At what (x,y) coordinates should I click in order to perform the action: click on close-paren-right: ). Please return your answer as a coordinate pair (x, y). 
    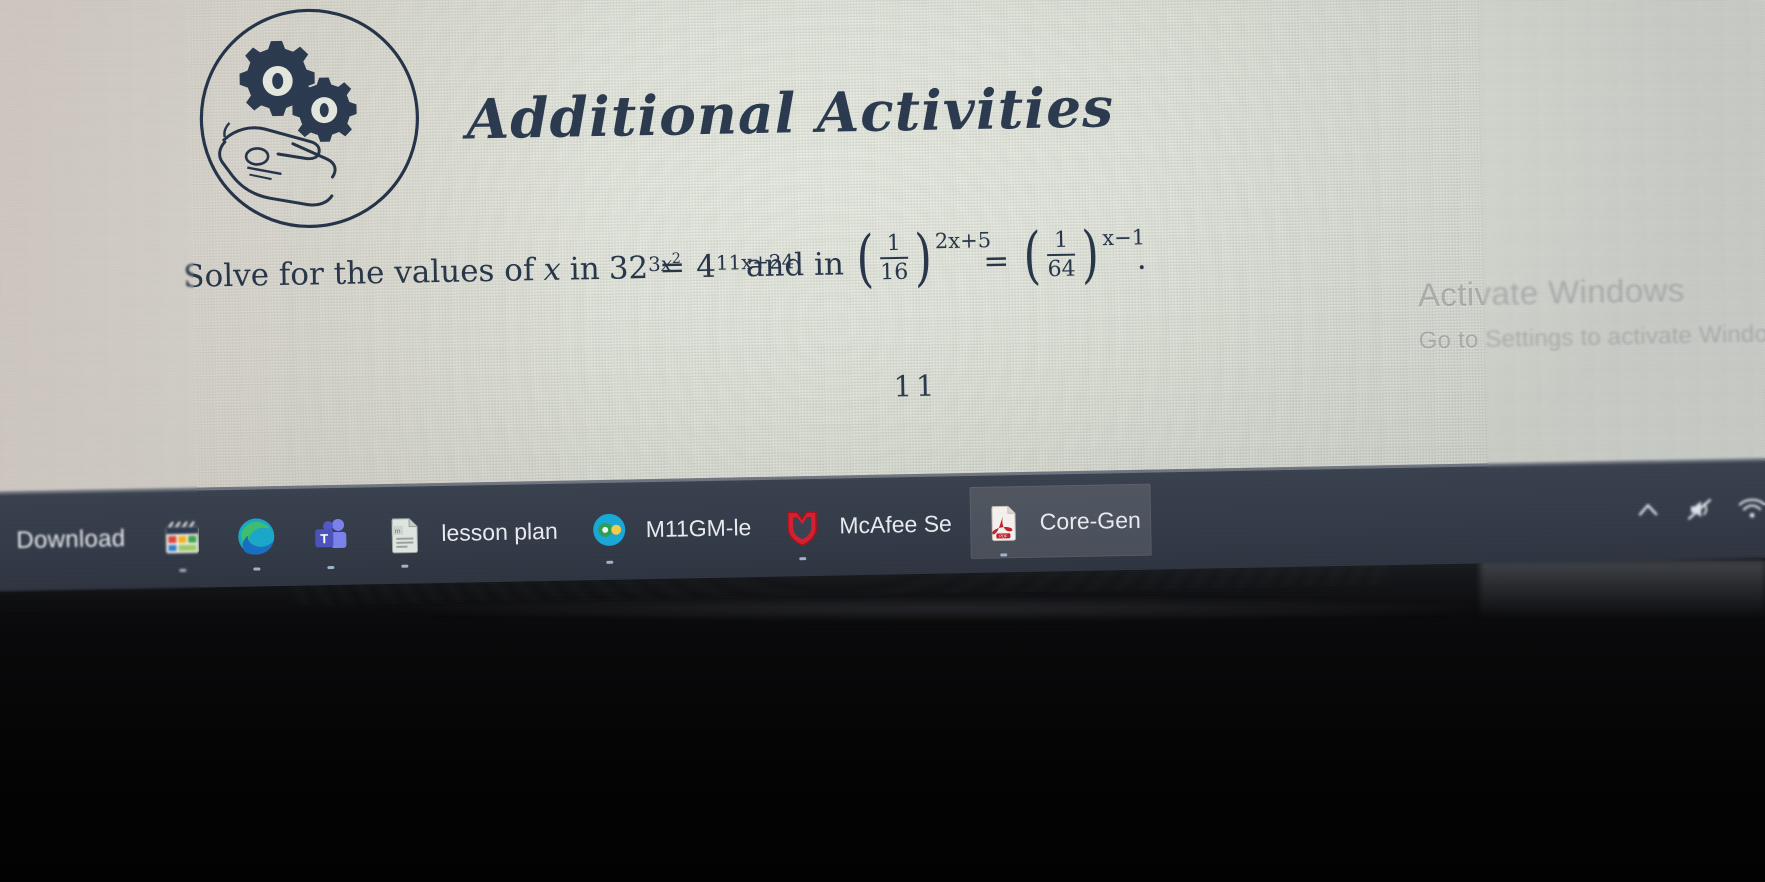
    Looking at the image, I should click on (1090, 254).